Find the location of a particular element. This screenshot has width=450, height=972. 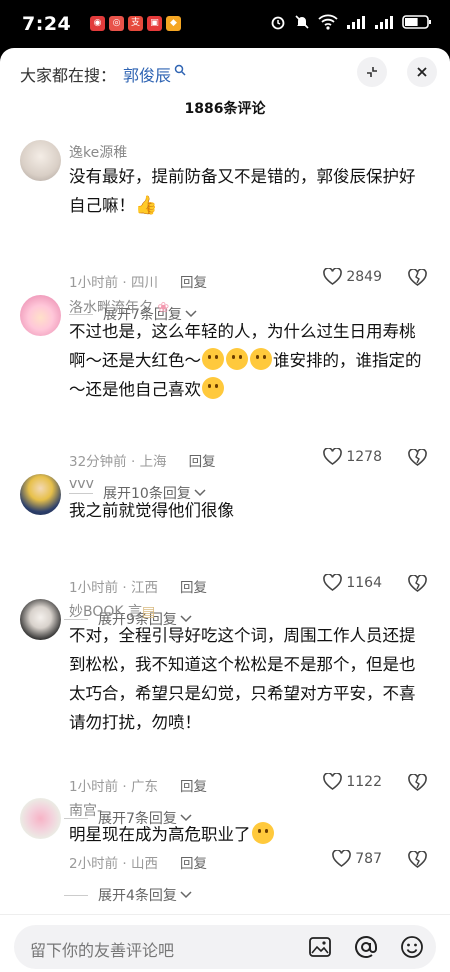

comment-meta: 1小时前 · 四川 回复 is located at coordinates (138, 283).